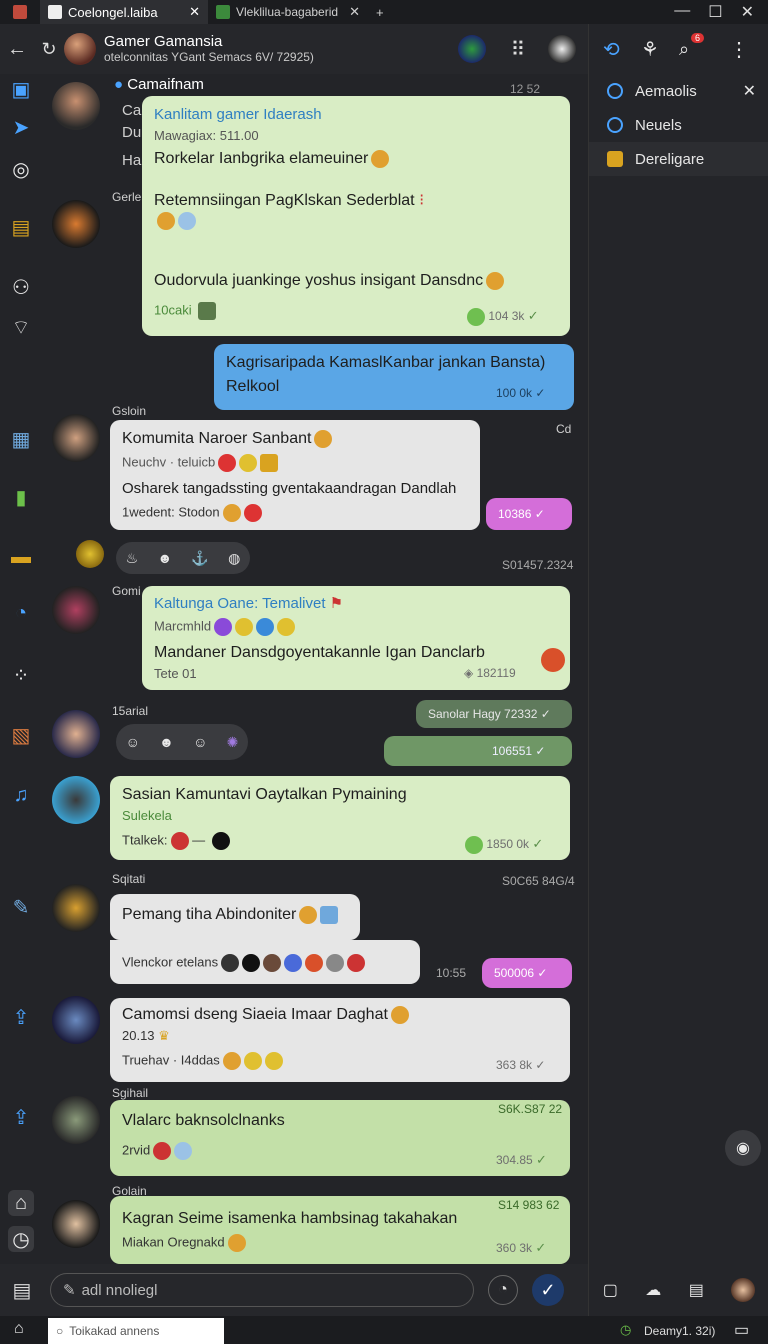  I want to click on clipboard-icon: ▤, so click(696, 1290).